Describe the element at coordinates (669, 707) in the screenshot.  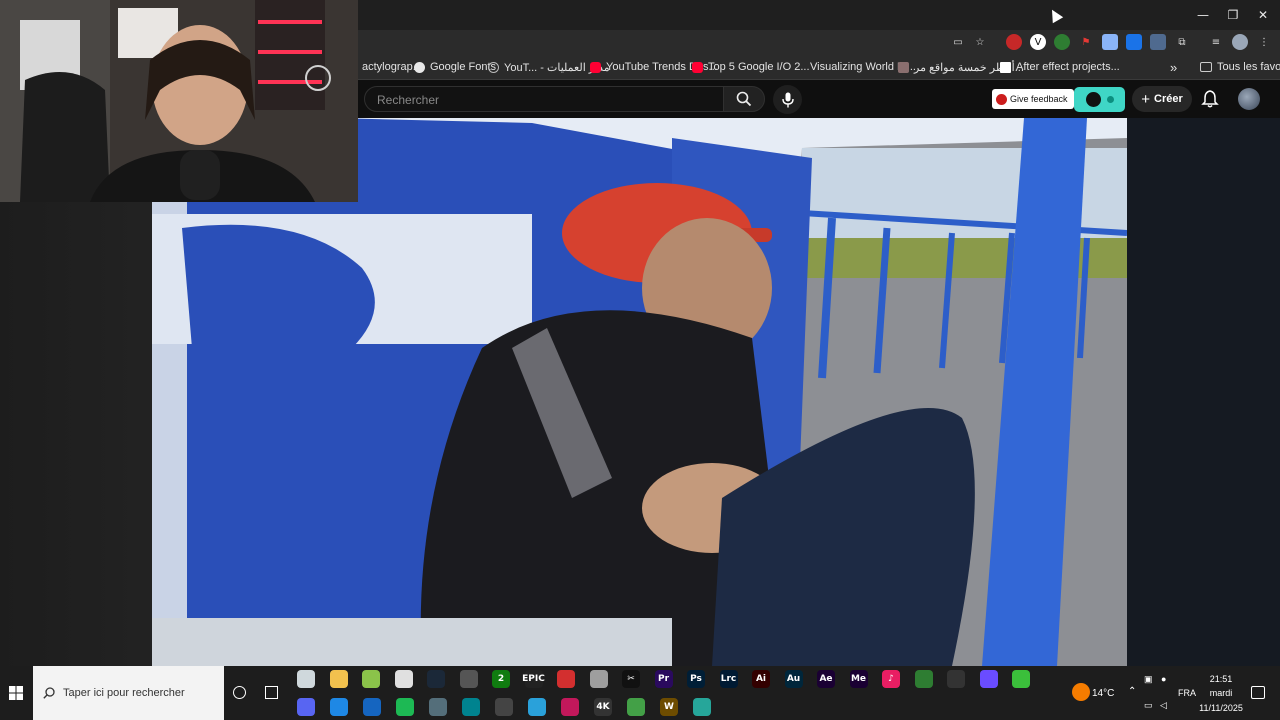
I see `wow-icon: W` at that location.